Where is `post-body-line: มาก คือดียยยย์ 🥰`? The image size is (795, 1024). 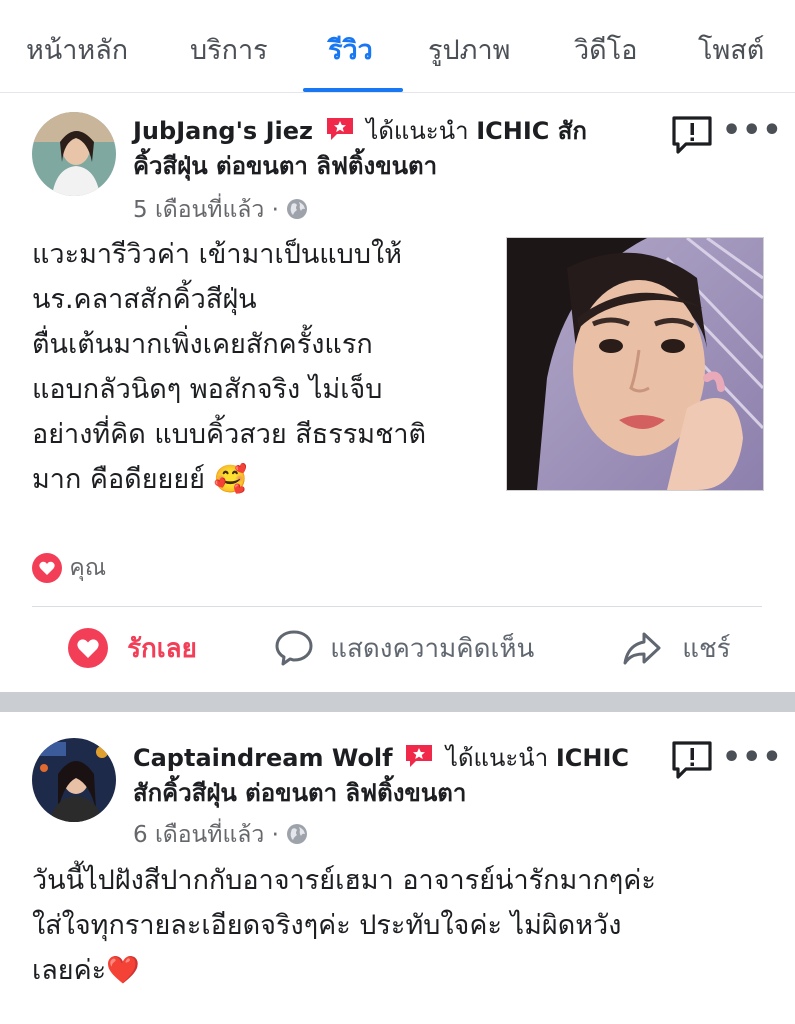
post-body-line: มาก คือดียยยย์ 🥰 is located at coordinates (140, 479).